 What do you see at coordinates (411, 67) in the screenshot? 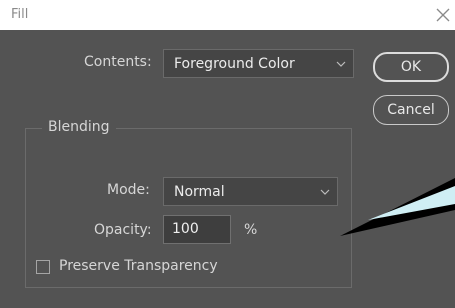
I see `ok-button: OK` at bounding box center [411, 67].